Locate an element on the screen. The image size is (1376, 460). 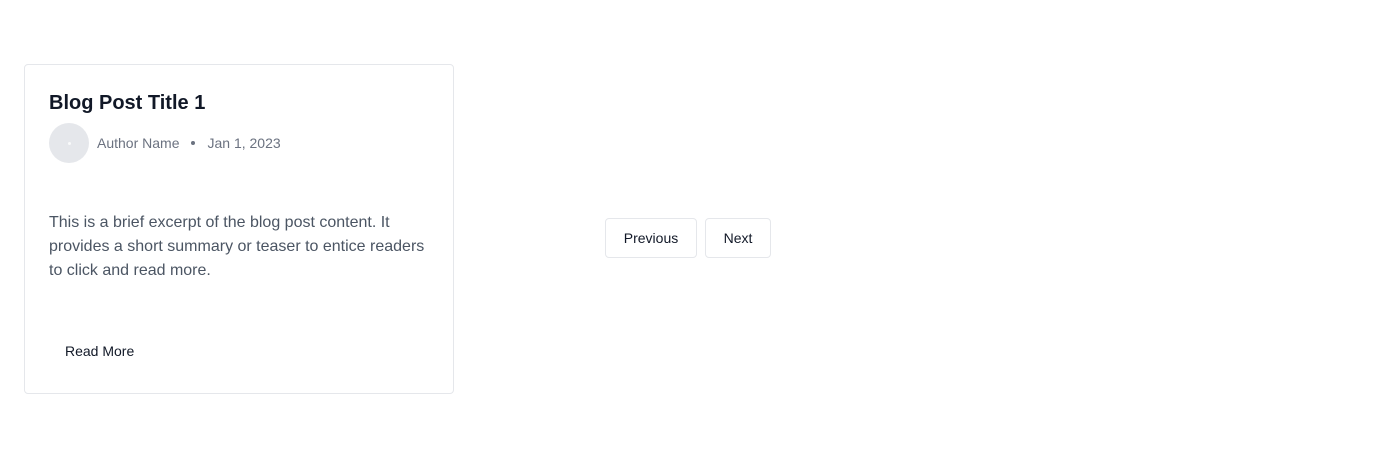
avatar-placeholder-icon is located at coordinates (69, 143).